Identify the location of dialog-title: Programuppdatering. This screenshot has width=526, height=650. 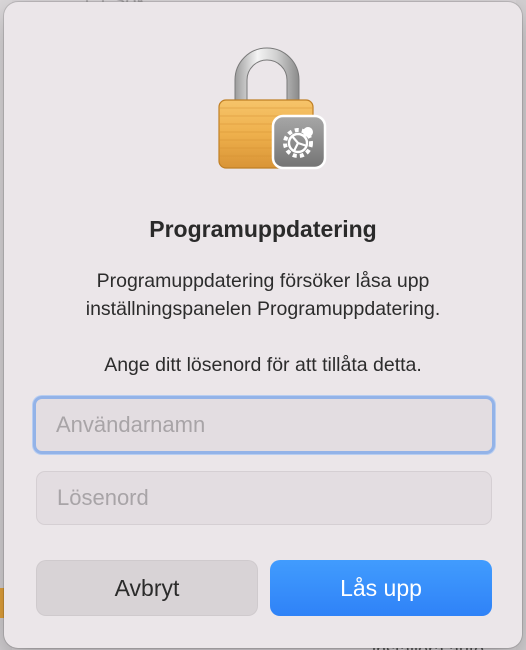
(263, 229).